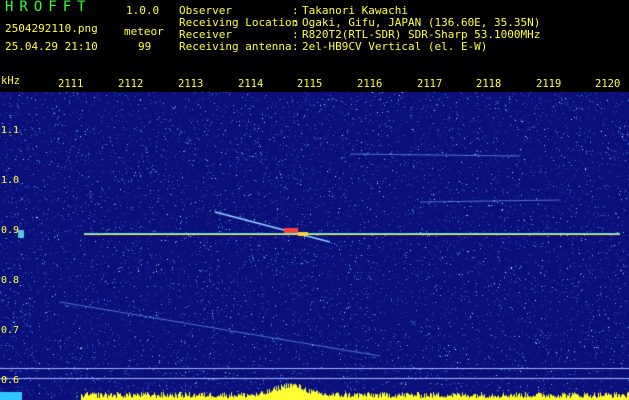 The width and height of the screenshot is (629, 400). Describe the element at coordinates (395, 46) in the screenshot. I see `antenna-value: 2el-HB9CV Vertical (el. E-W)` at that location.